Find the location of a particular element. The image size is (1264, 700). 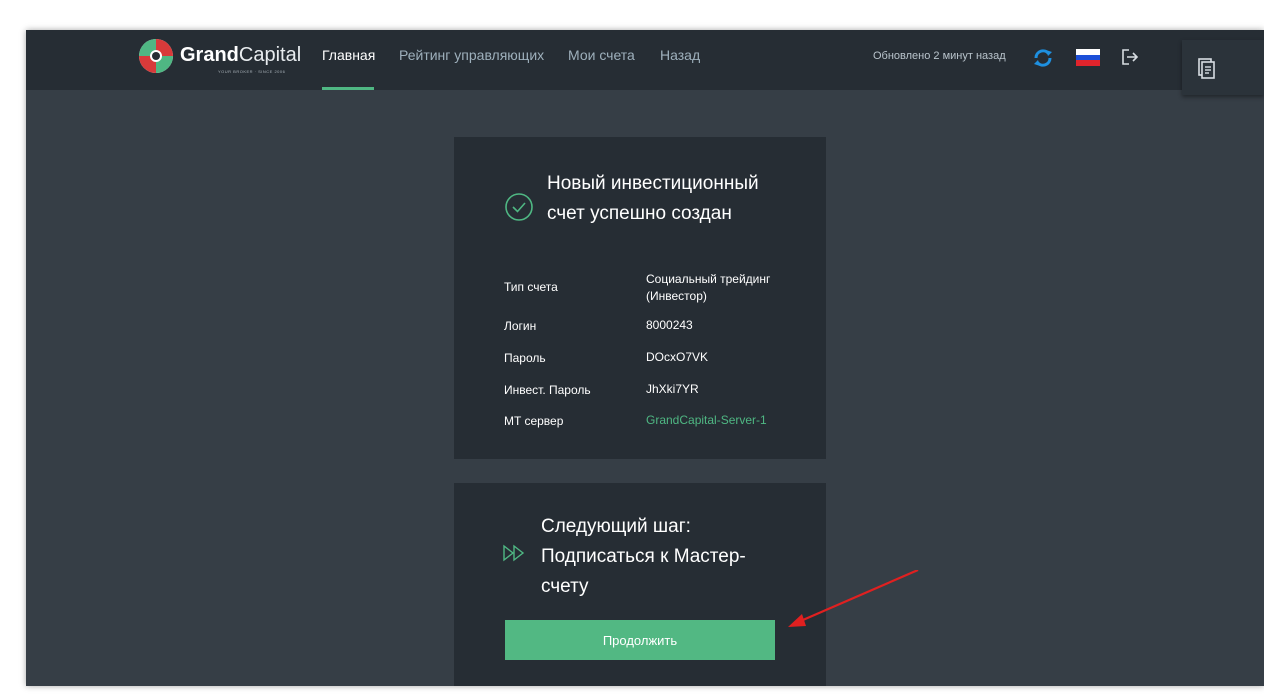

nav-item-home: Главная is located at coordinates (348, 55).